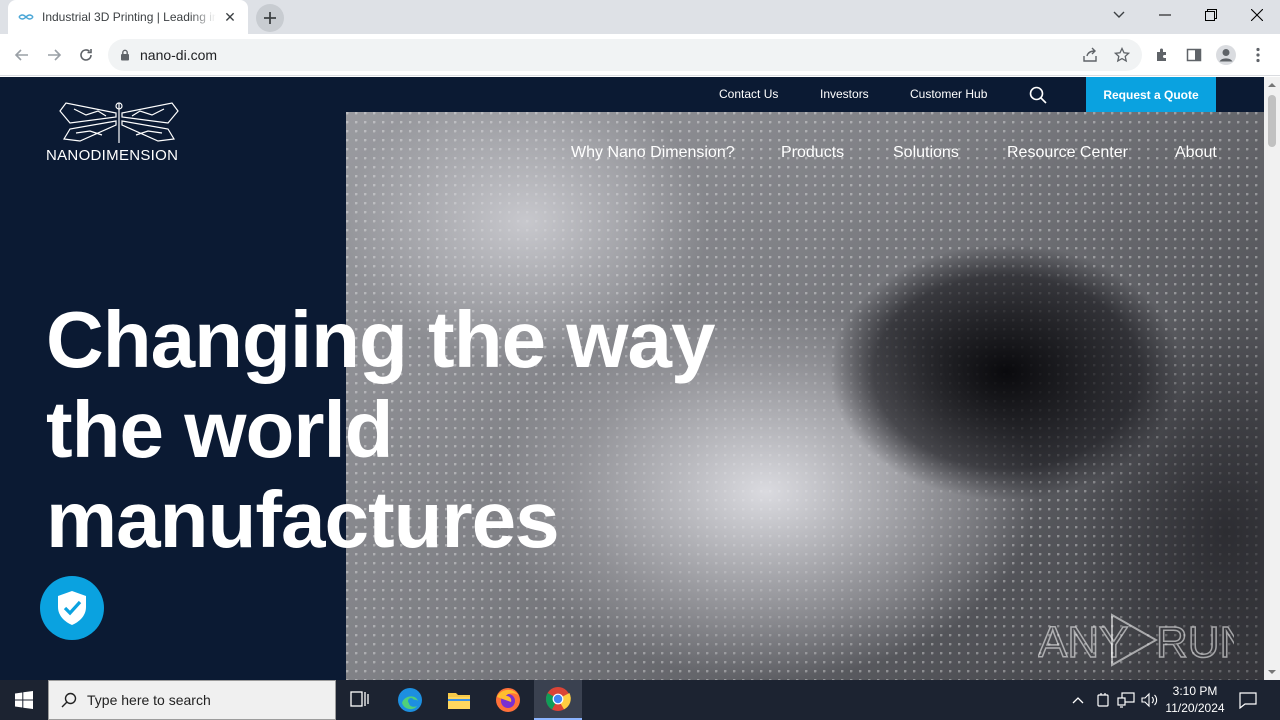 This screenshot has width=1280, height=720. Describe the element at coordinates (1272, 85) in the screenshot. I see `scroll-up-arrow-icon` at that location.